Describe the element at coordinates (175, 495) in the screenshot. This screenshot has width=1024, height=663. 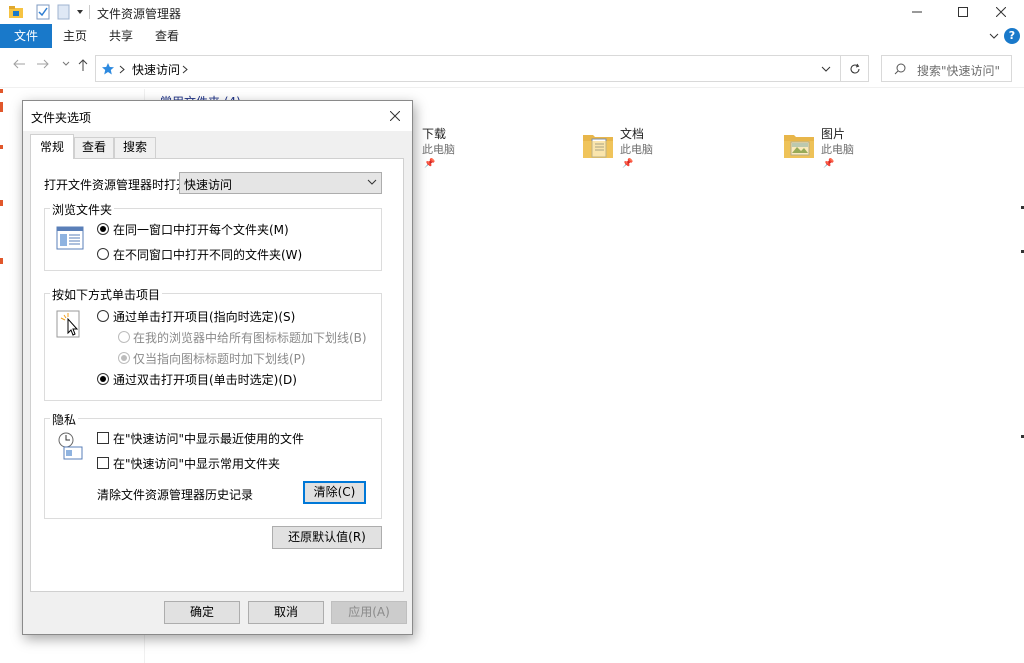
I see `clear-history-label: 清除文件资源管理器历史记录` at that location.